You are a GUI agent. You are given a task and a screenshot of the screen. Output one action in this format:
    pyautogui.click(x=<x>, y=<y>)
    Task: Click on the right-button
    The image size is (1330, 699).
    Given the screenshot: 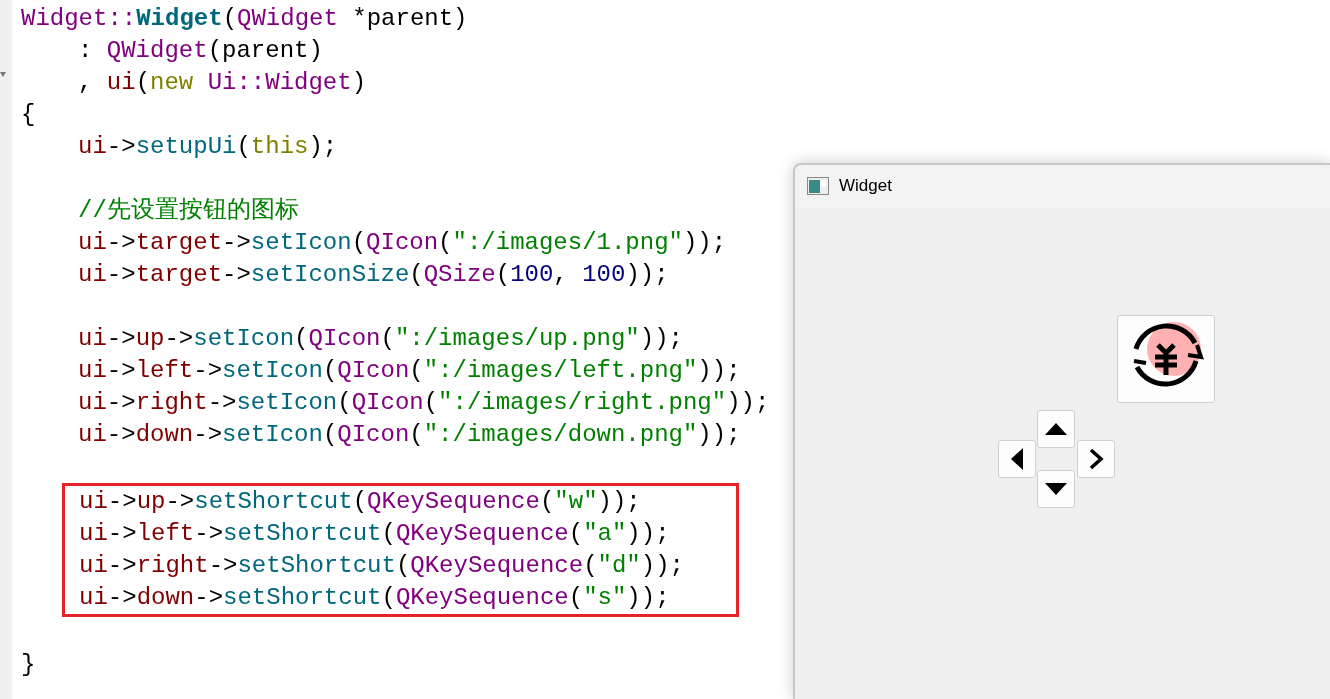 What is the action you would take?
    pyautogui.click(x=1096, y=459)
    